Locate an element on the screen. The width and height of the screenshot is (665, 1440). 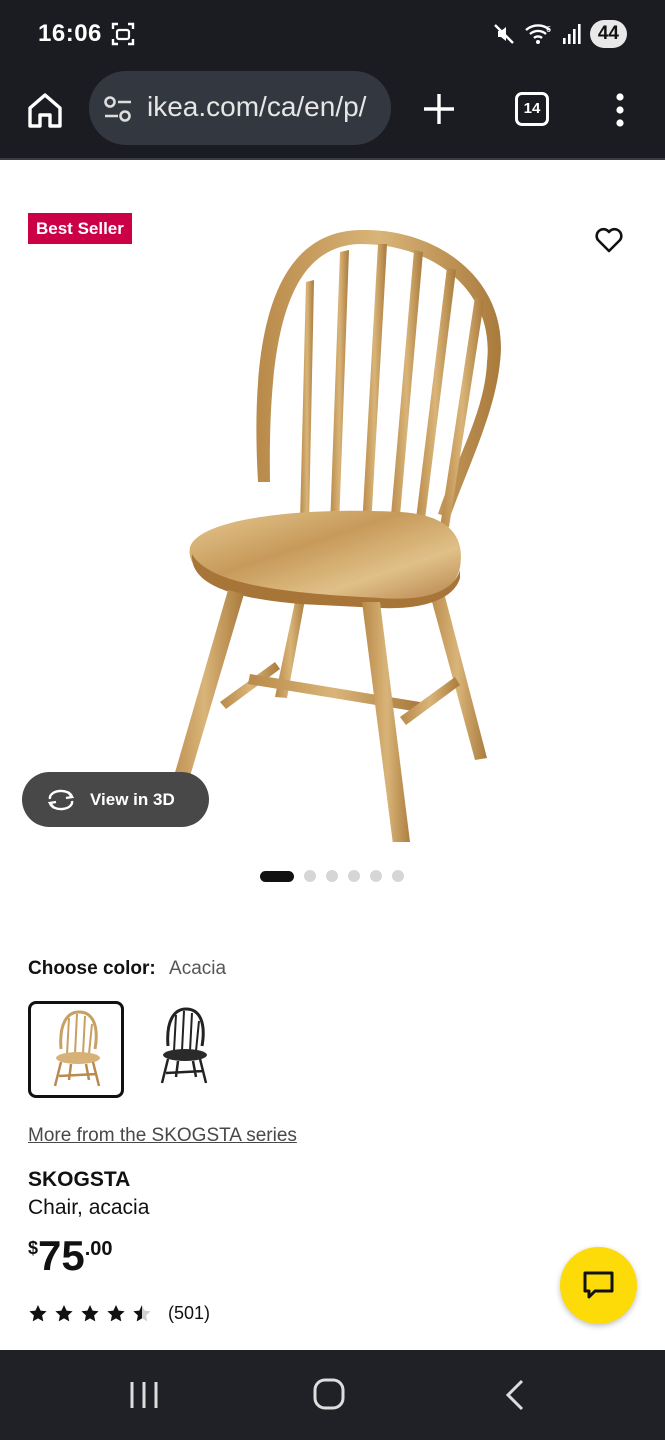
address-bar: ikea.com/ca/en/p/ is located at coordinates (240, 108).